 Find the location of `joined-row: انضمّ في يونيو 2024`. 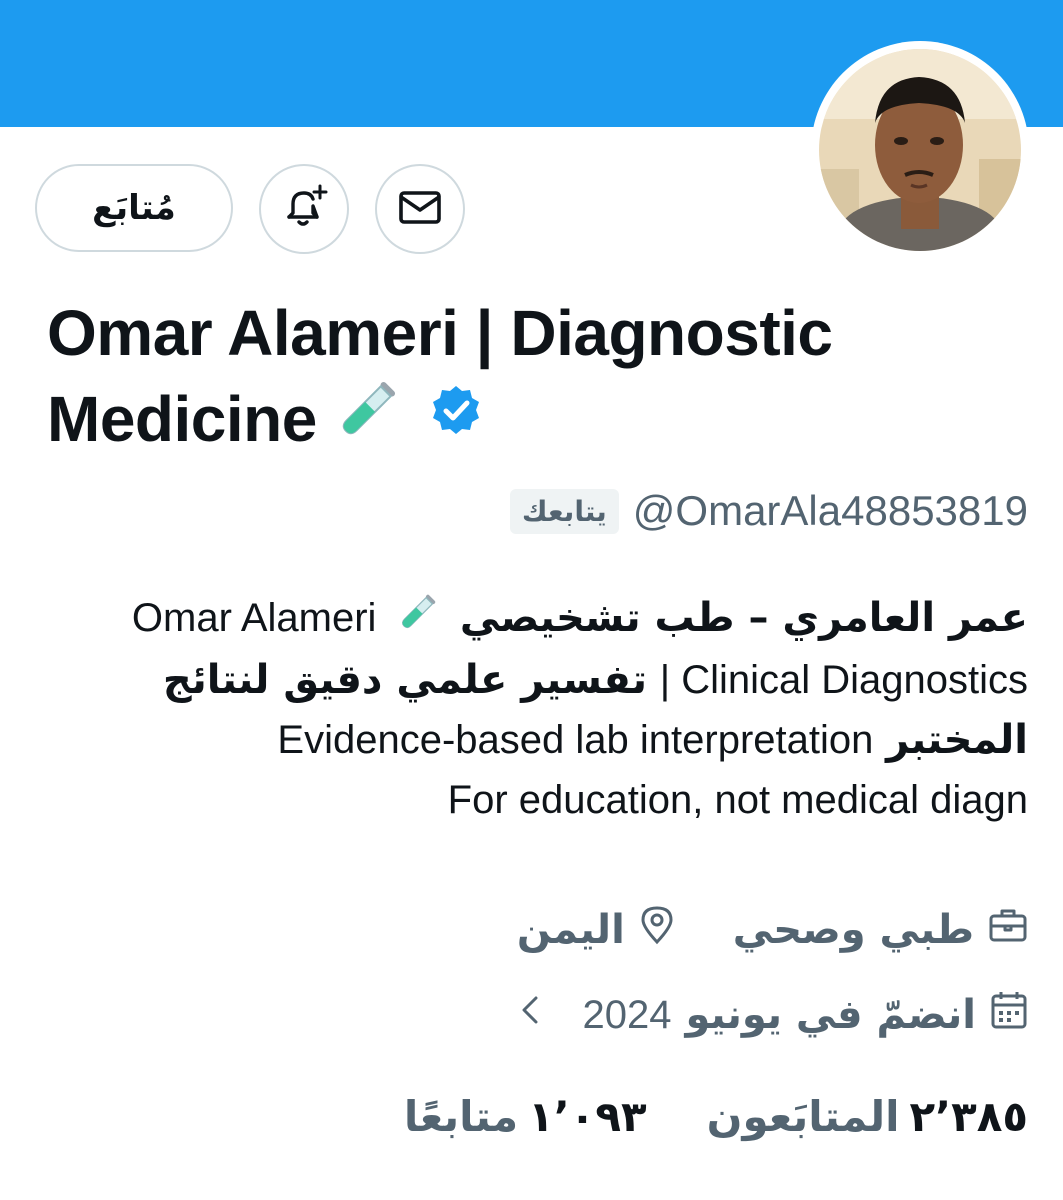

joined-row: انضمّ في يونيو 2024 is located at coordinates (772, 1015).